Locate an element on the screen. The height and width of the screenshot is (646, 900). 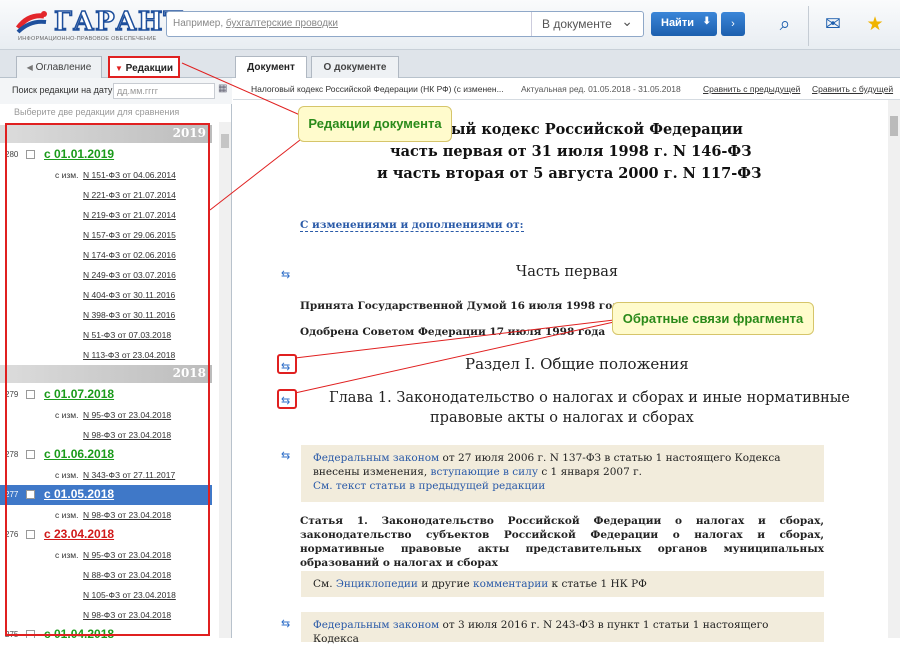
change-link: N 88-ФЗ от 23.04.2018 is located at coordinates (127, 575).